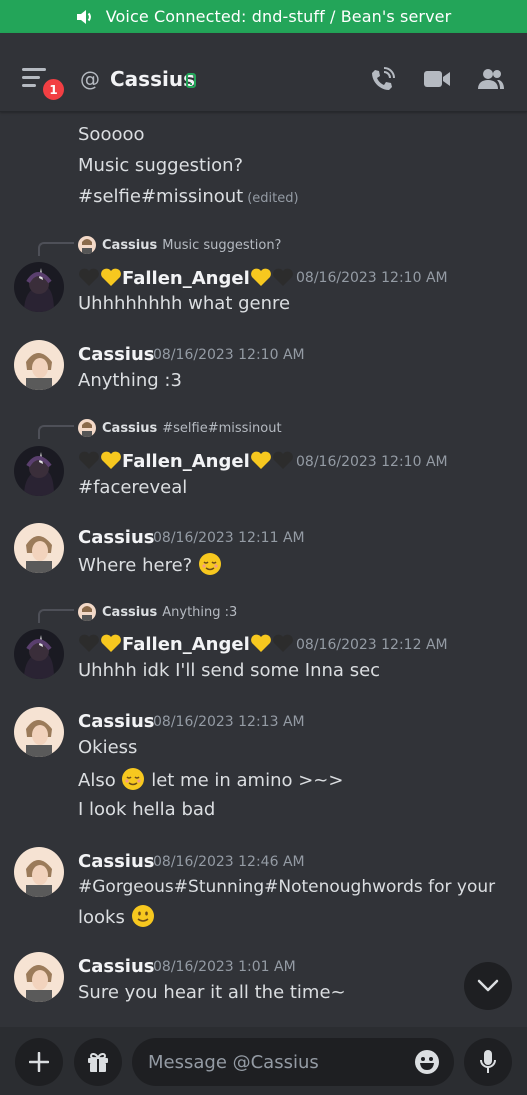  What do you see at coordinates (53, 89) in the screenshot?
I see `notification-badge: 1` at bounding box center [53, 89].